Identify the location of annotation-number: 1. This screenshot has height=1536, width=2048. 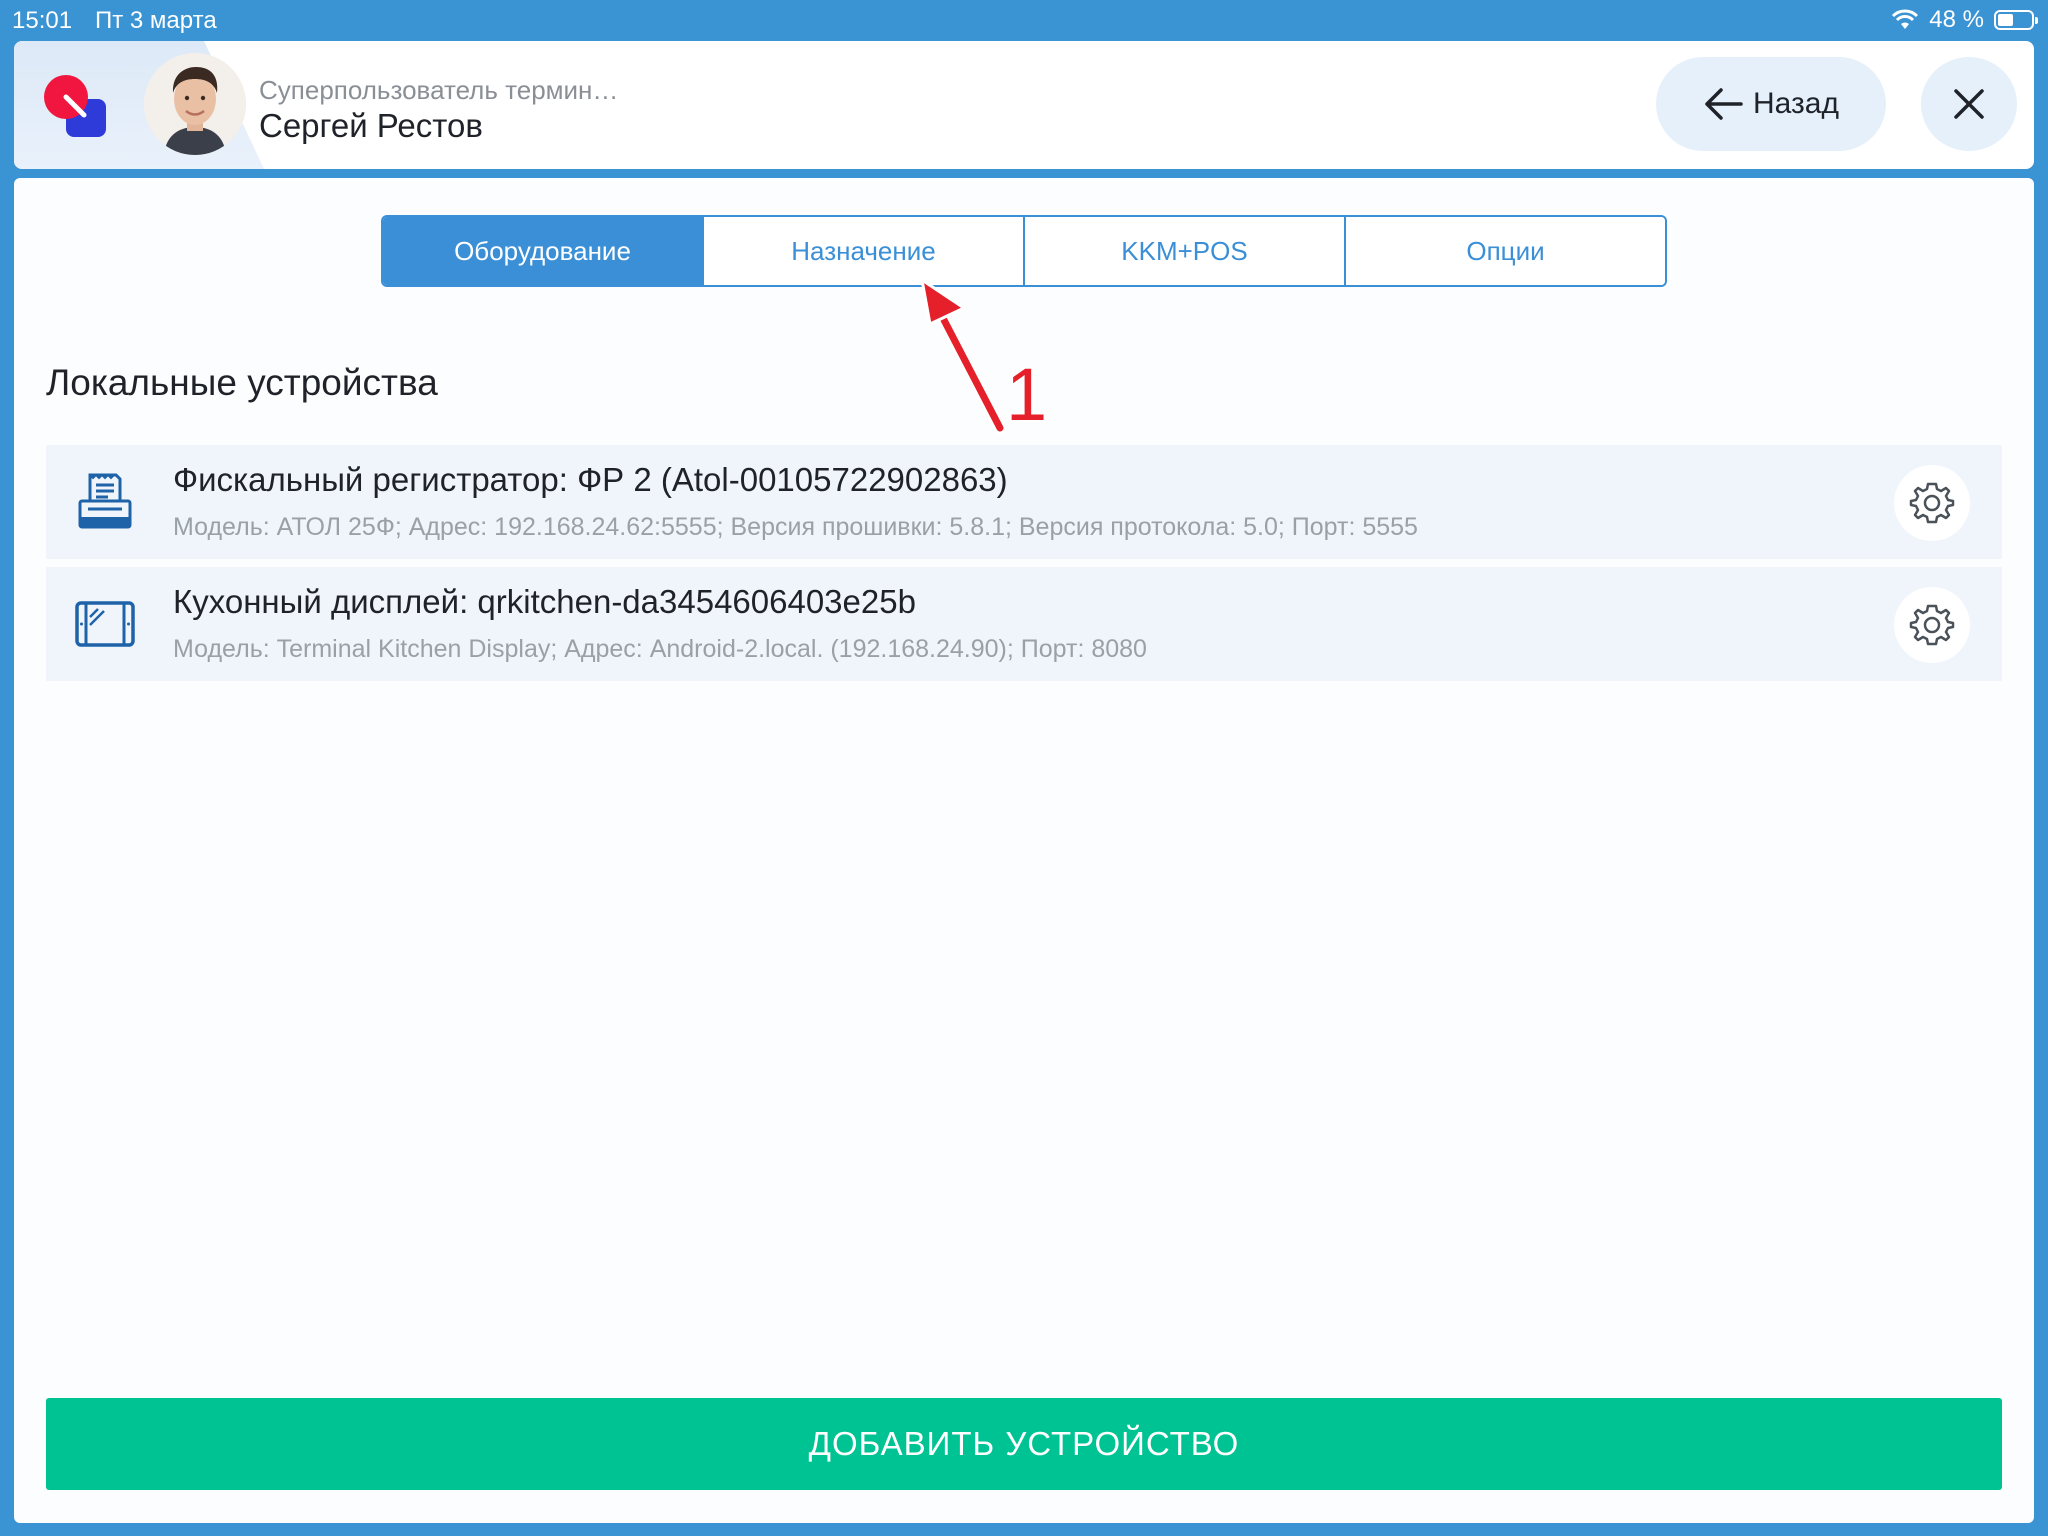
(1027, 394).